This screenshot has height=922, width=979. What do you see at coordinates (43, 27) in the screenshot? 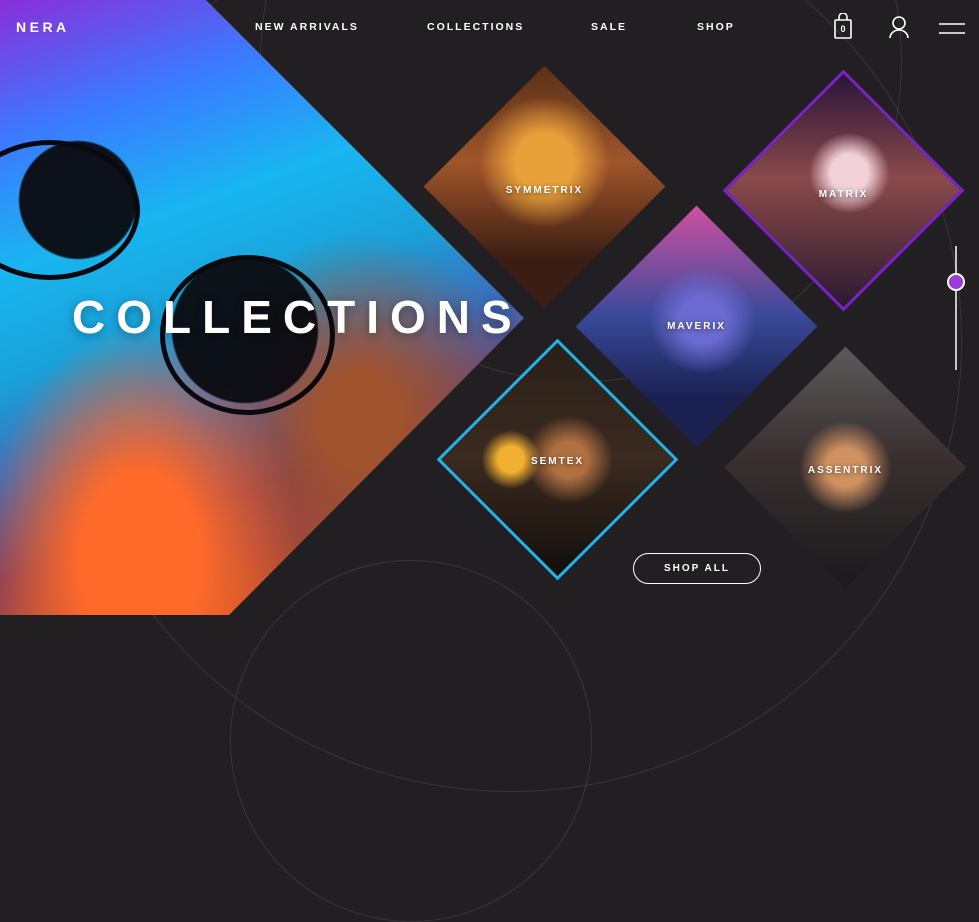
I see `brand-logo: NERA` at bounding box center [43, 27].